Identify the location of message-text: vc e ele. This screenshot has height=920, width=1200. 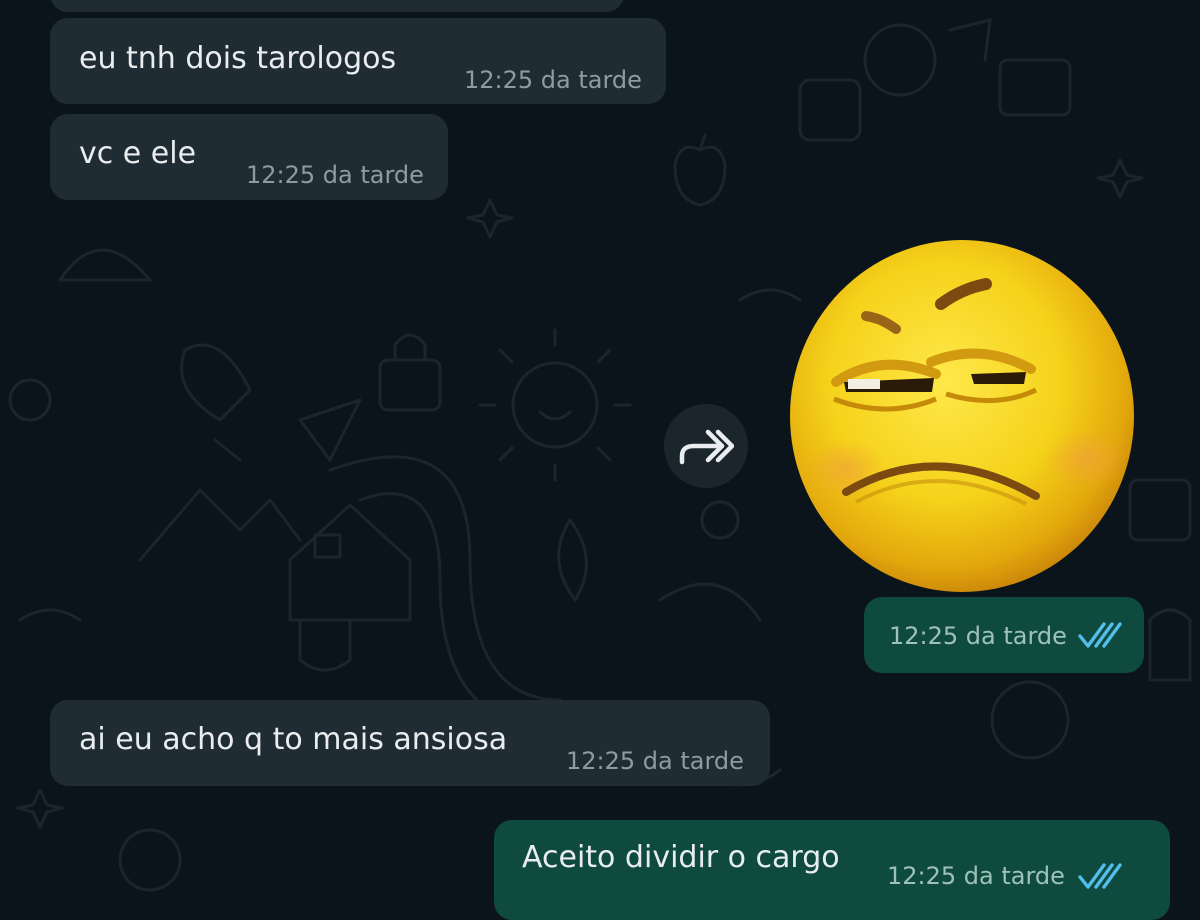
(138, 153).